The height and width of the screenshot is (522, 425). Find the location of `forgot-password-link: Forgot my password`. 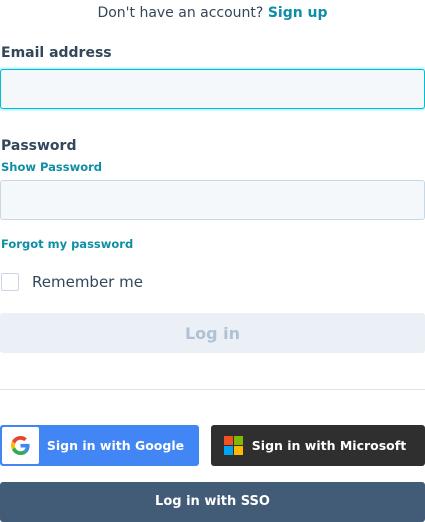

forgot-password-link: Forgot my password is located at coordinates (67, 244).